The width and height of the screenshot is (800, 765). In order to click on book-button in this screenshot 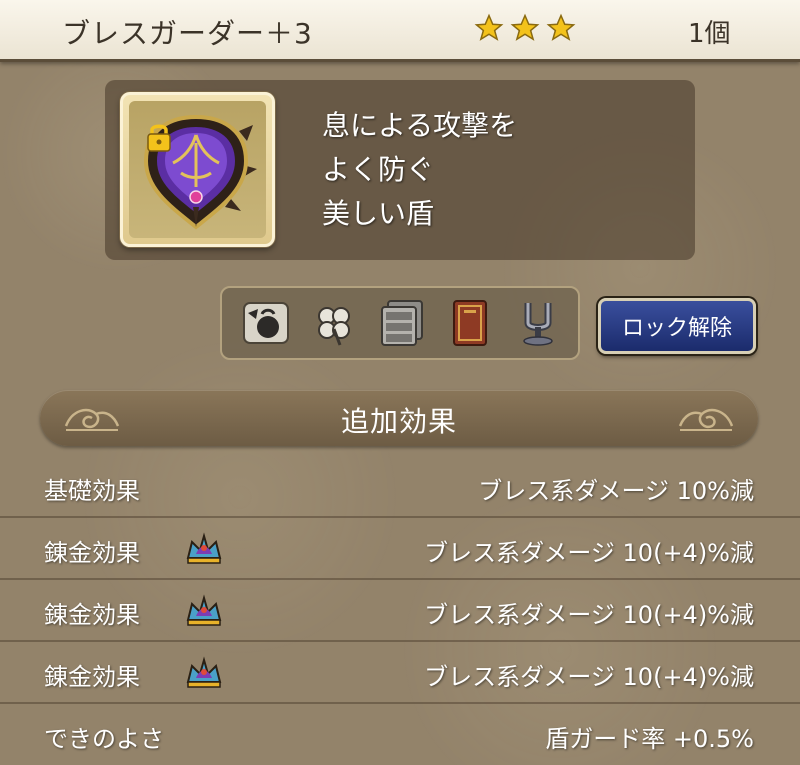, I will do `click(470, 323)`.